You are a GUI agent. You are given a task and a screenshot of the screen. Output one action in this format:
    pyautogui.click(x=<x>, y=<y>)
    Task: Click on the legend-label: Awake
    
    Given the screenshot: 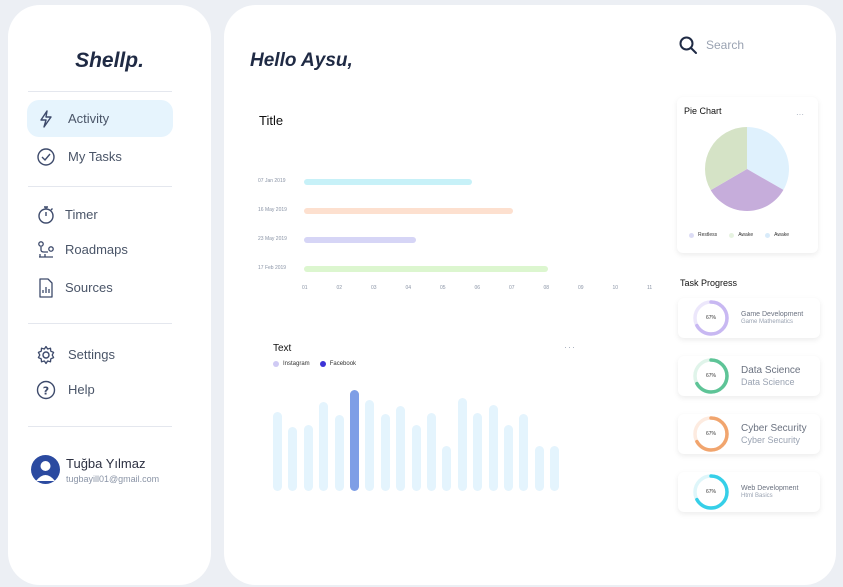 What is the action you would take?
    pyautogui.click(x=746, y=235)
    